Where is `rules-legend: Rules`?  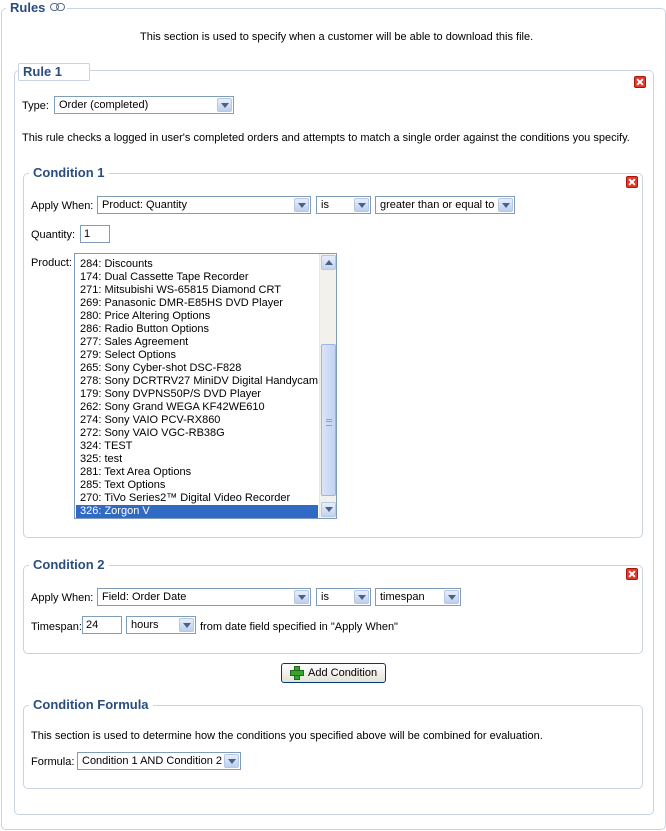
rules-legend: Rules is located at coordinates (37, 8).